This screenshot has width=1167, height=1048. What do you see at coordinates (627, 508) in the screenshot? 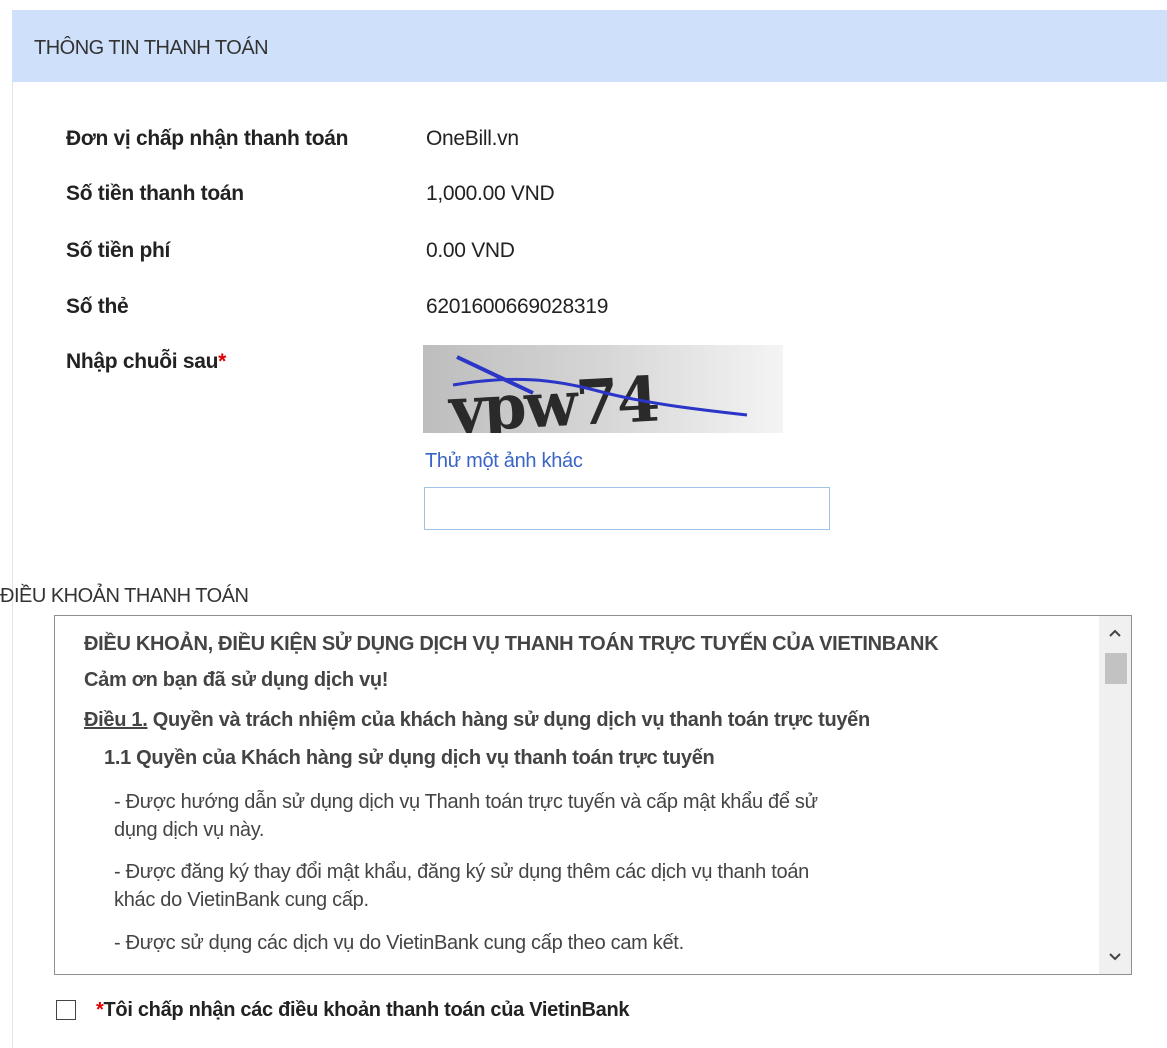
I see `captcha-input` at bounding box center [627, 508].